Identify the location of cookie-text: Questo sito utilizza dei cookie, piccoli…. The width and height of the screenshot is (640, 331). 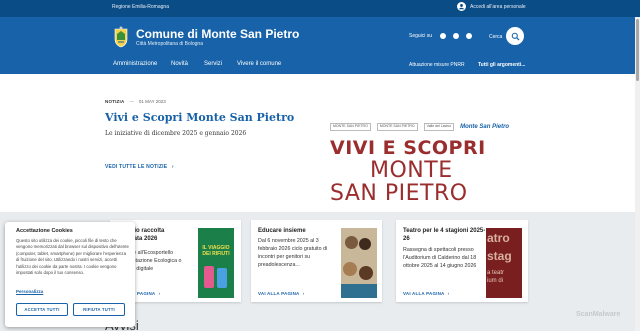
(72, 257).